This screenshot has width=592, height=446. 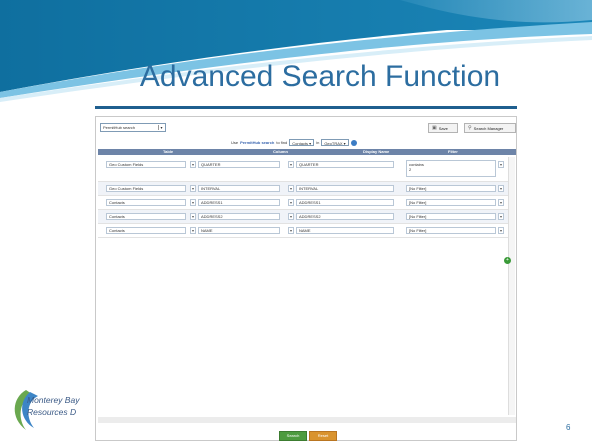 I want to click on display-name-field: INTERVAL, so click(x=345, y=188).